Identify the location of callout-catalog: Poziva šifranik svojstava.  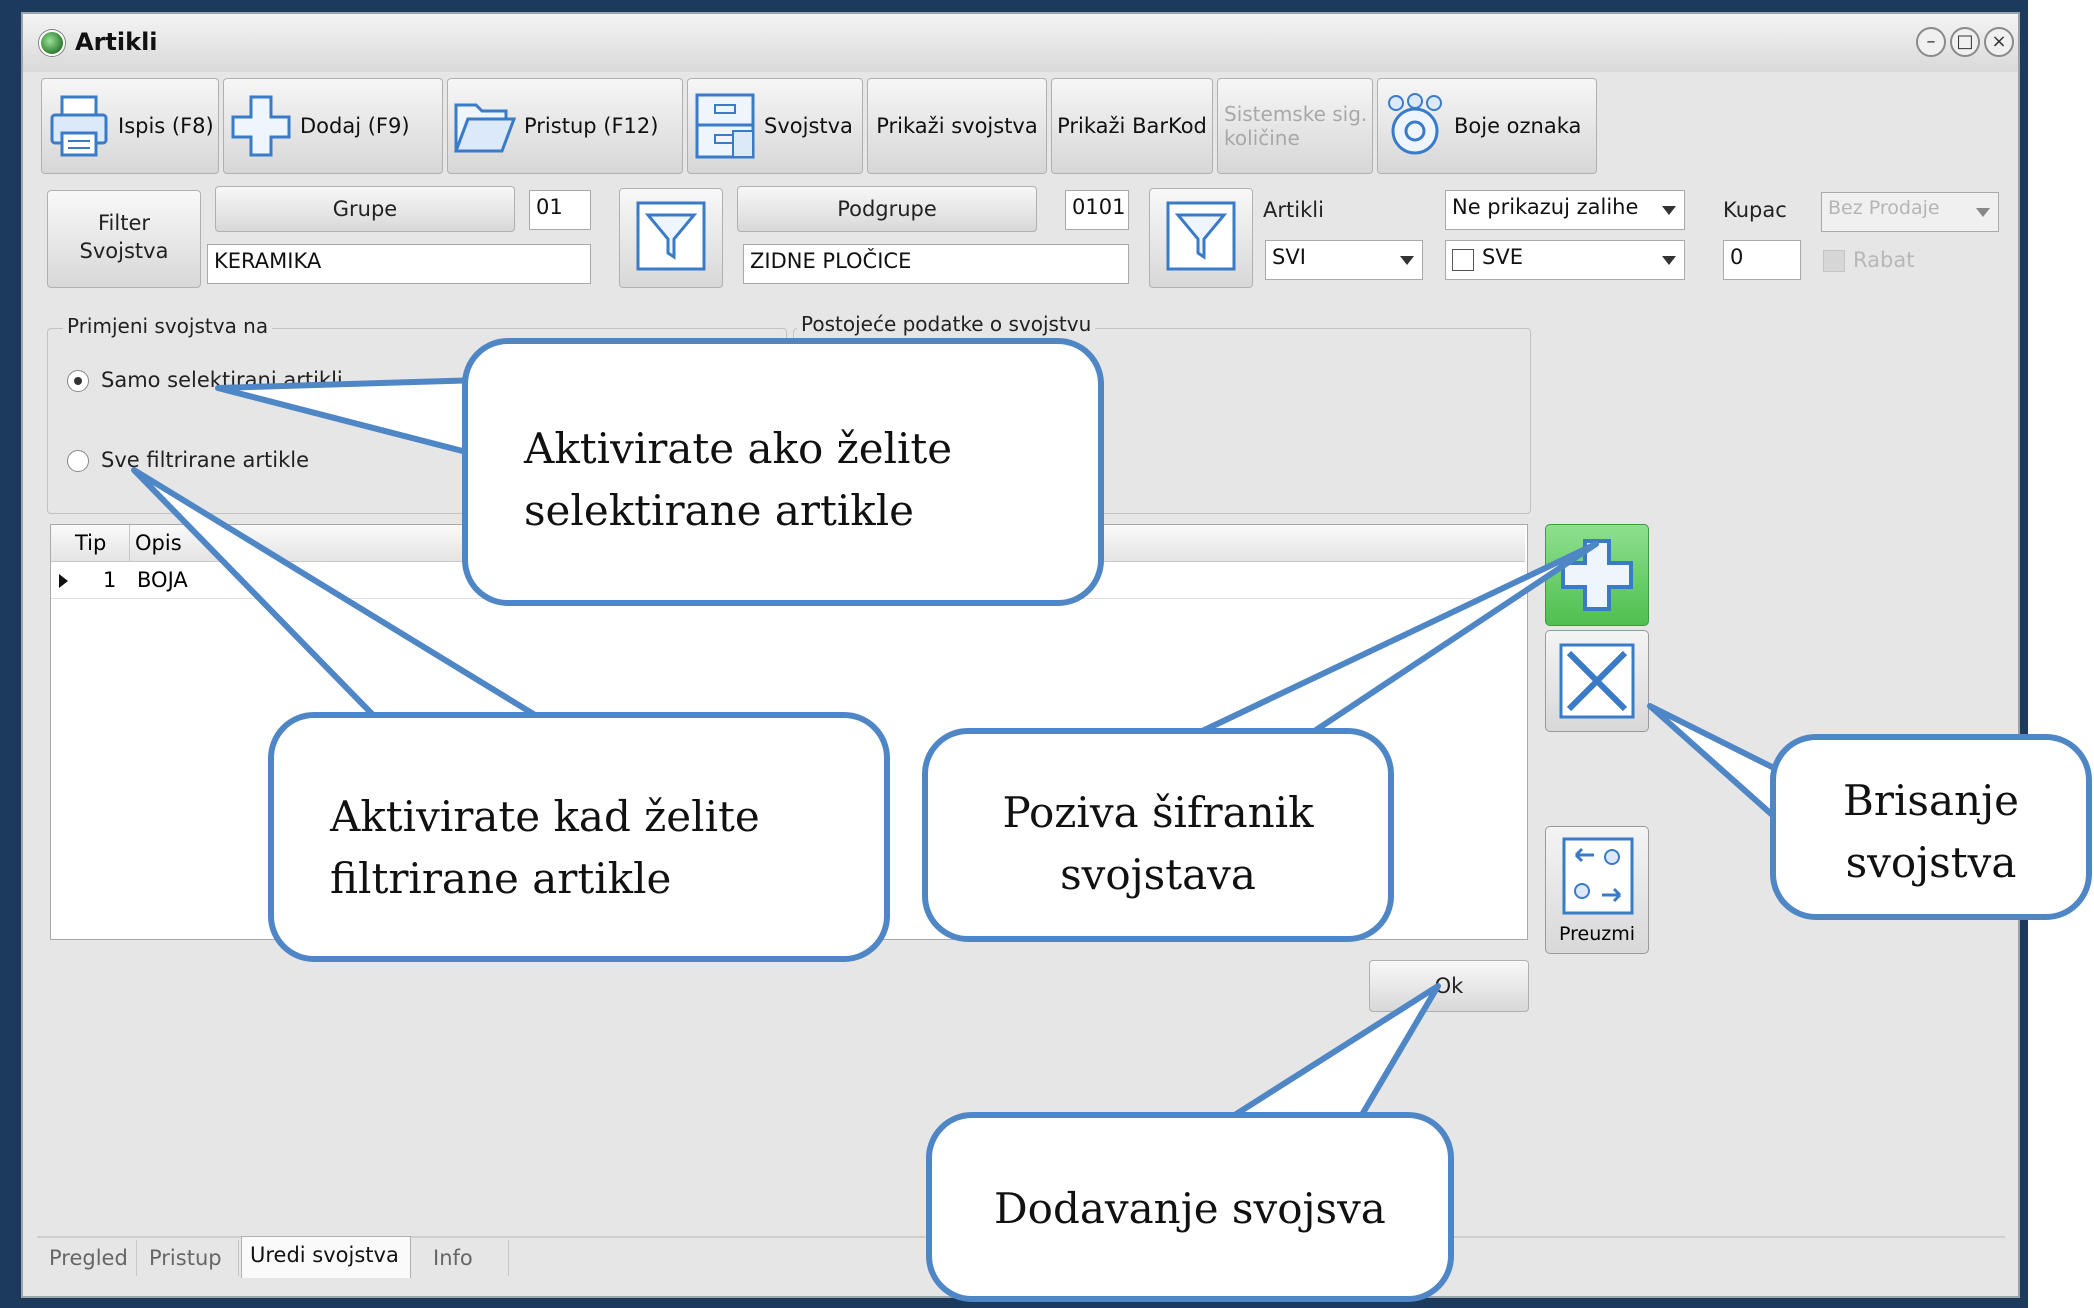
(1158, 835).